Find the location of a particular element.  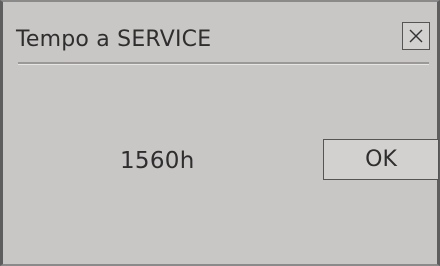

close-button is located at coordinates (416, 36).